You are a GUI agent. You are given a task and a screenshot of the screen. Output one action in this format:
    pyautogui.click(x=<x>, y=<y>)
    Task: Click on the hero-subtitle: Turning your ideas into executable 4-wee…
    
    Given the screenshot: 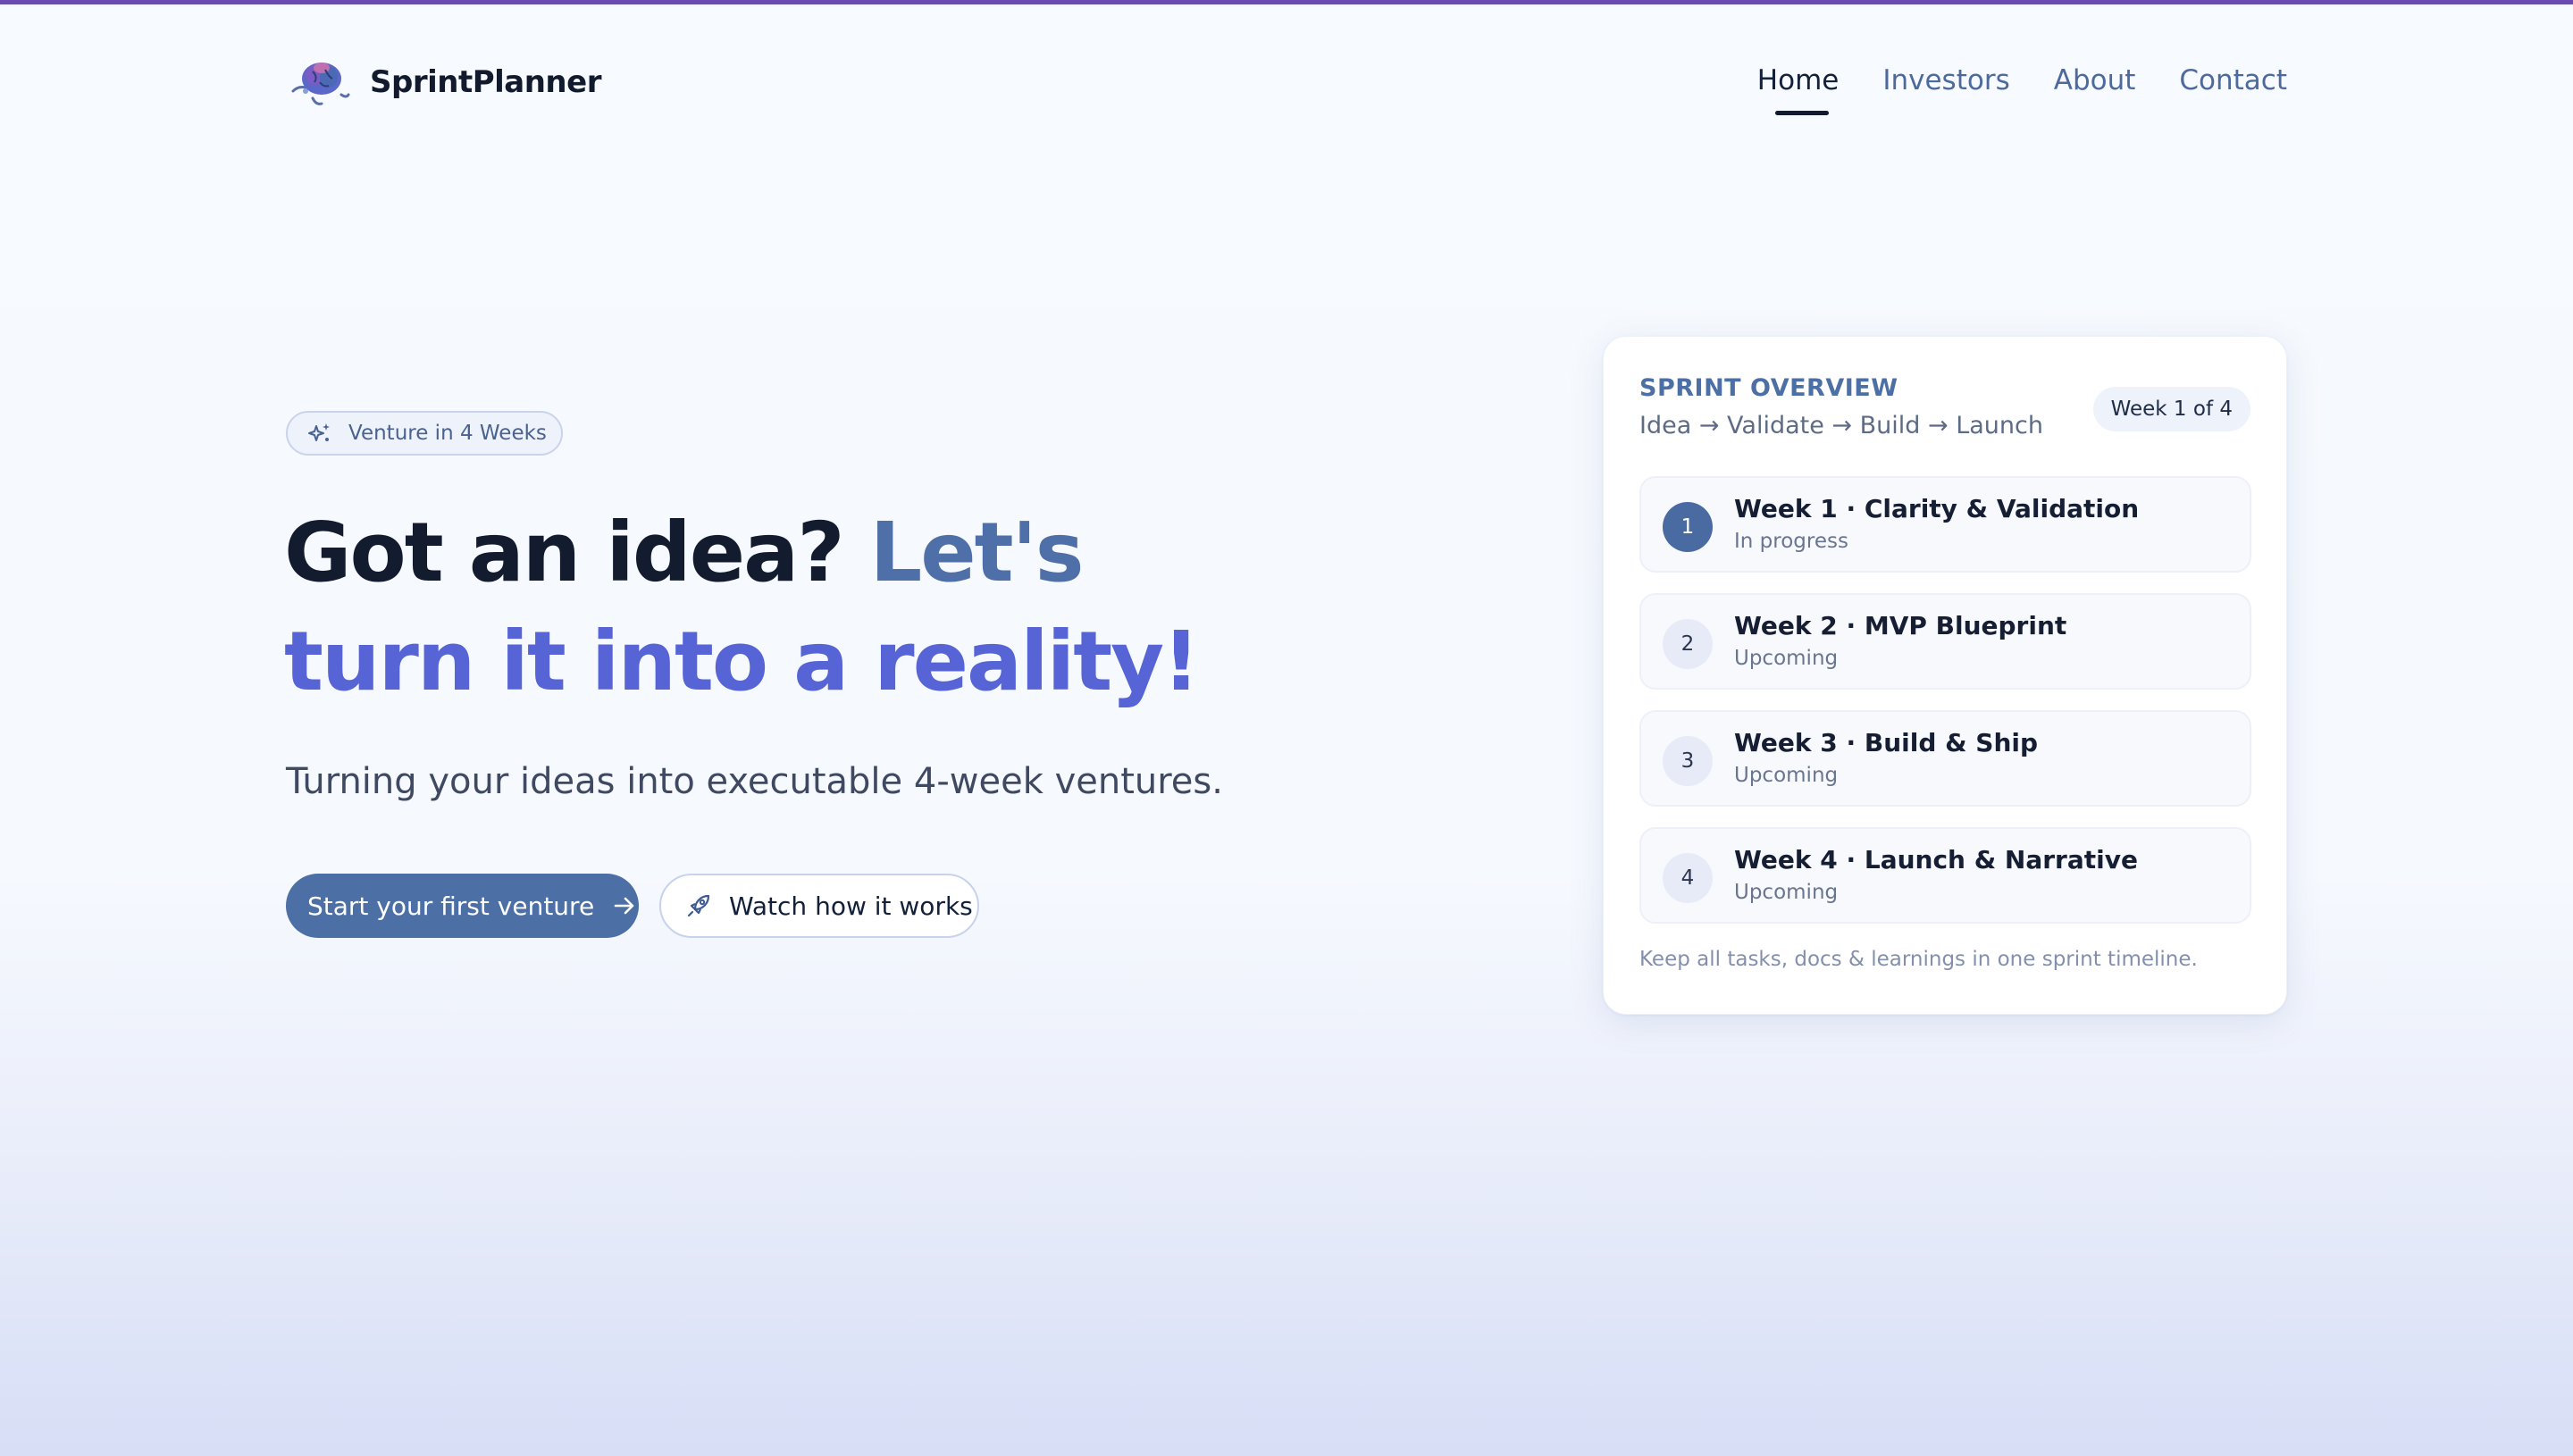 What is the action you would take?
    pyautogui.click(x=754, y=781)
    